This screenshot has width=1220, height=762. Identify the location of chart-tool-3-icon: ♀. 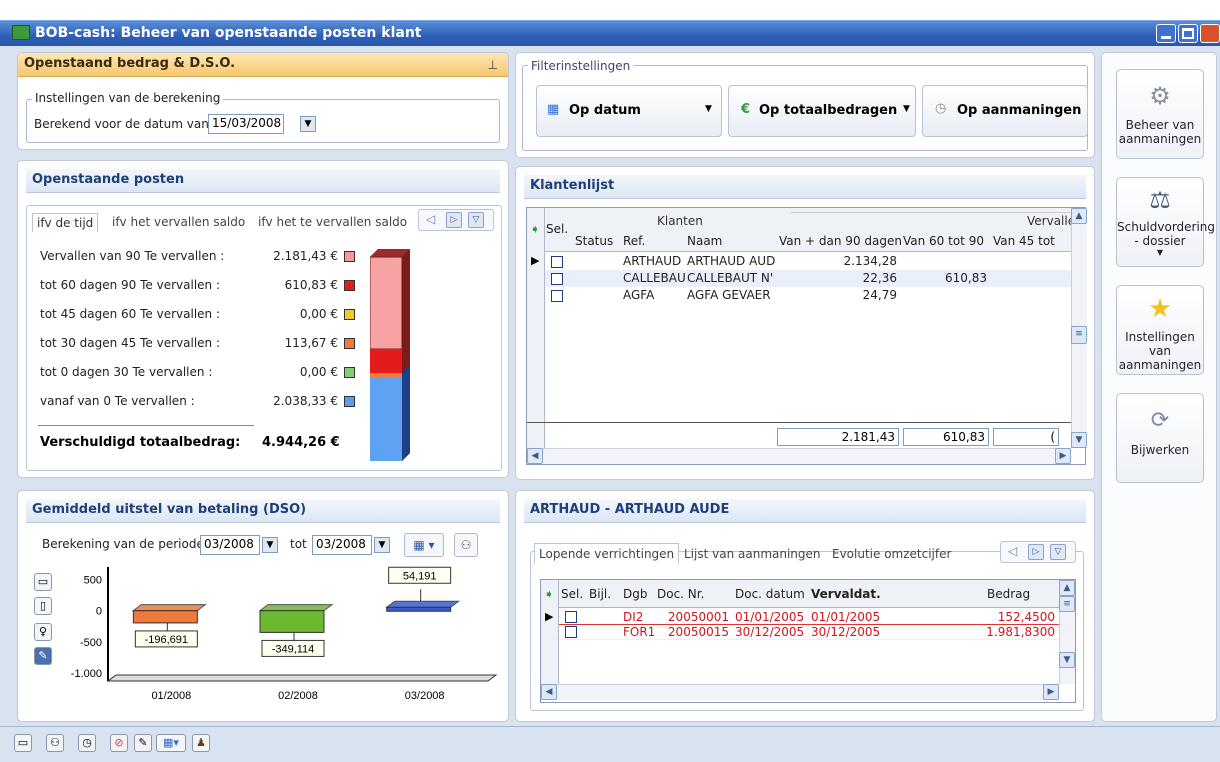
(43, 632).